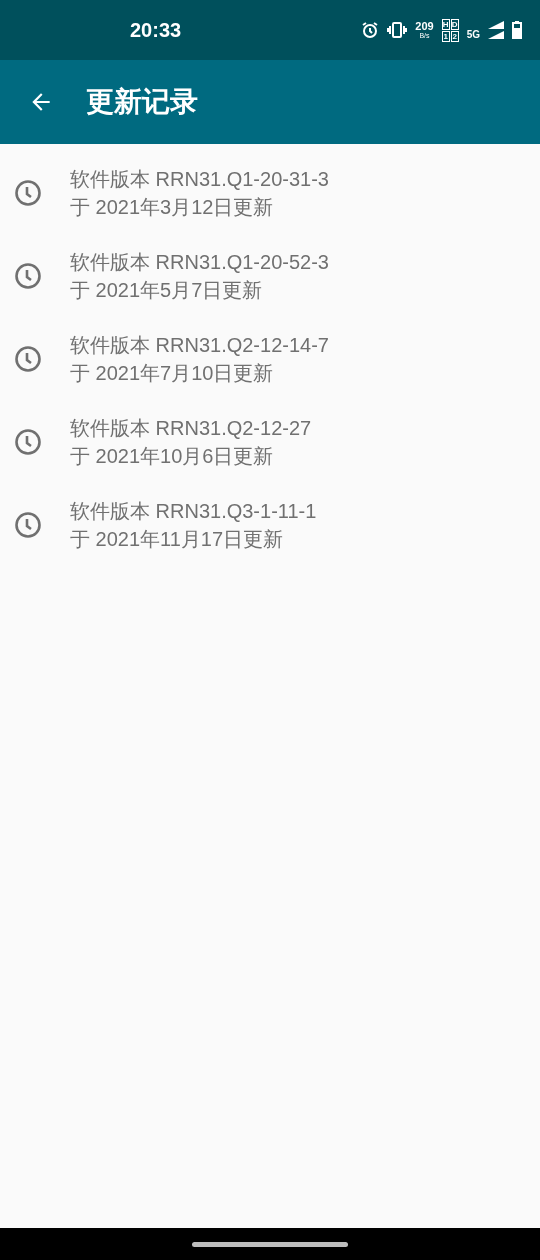 This screenshot has height=1260, width=540. Describe the element at coordinates (167, 290) in the screenshot. I see `update-date: 于 2021年5月7日更新` at that location.